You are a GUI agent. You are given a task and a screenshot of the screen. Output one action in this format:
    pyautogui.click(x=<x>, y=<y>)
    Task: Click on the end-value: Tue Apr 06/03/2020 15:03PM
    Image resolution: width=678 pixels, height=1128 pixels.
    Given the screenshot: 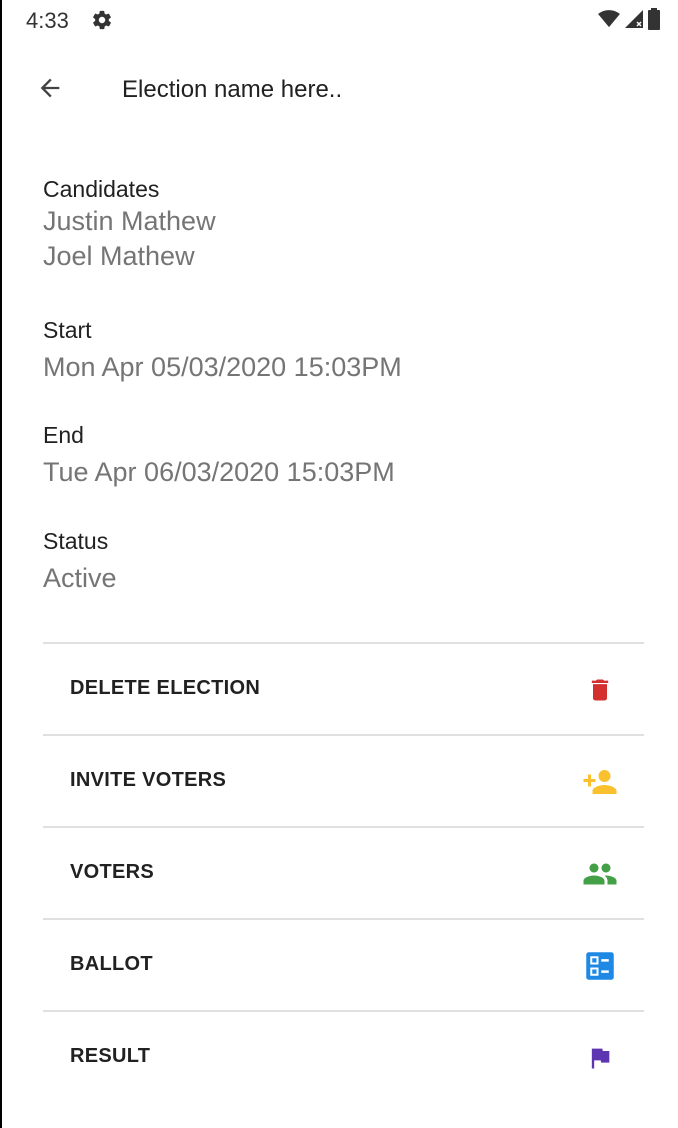 What is the action you would take?
    pyautogui.click(x=219, y=472)
    